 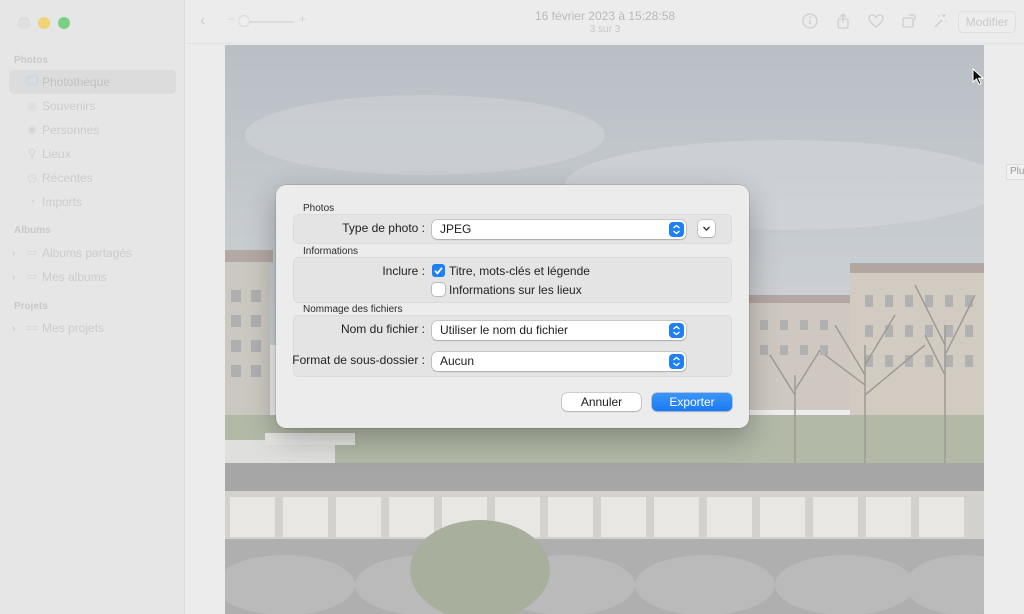 I want to click on filename-value: Utiliser le nom du fichier, so click(x=504, y=330).